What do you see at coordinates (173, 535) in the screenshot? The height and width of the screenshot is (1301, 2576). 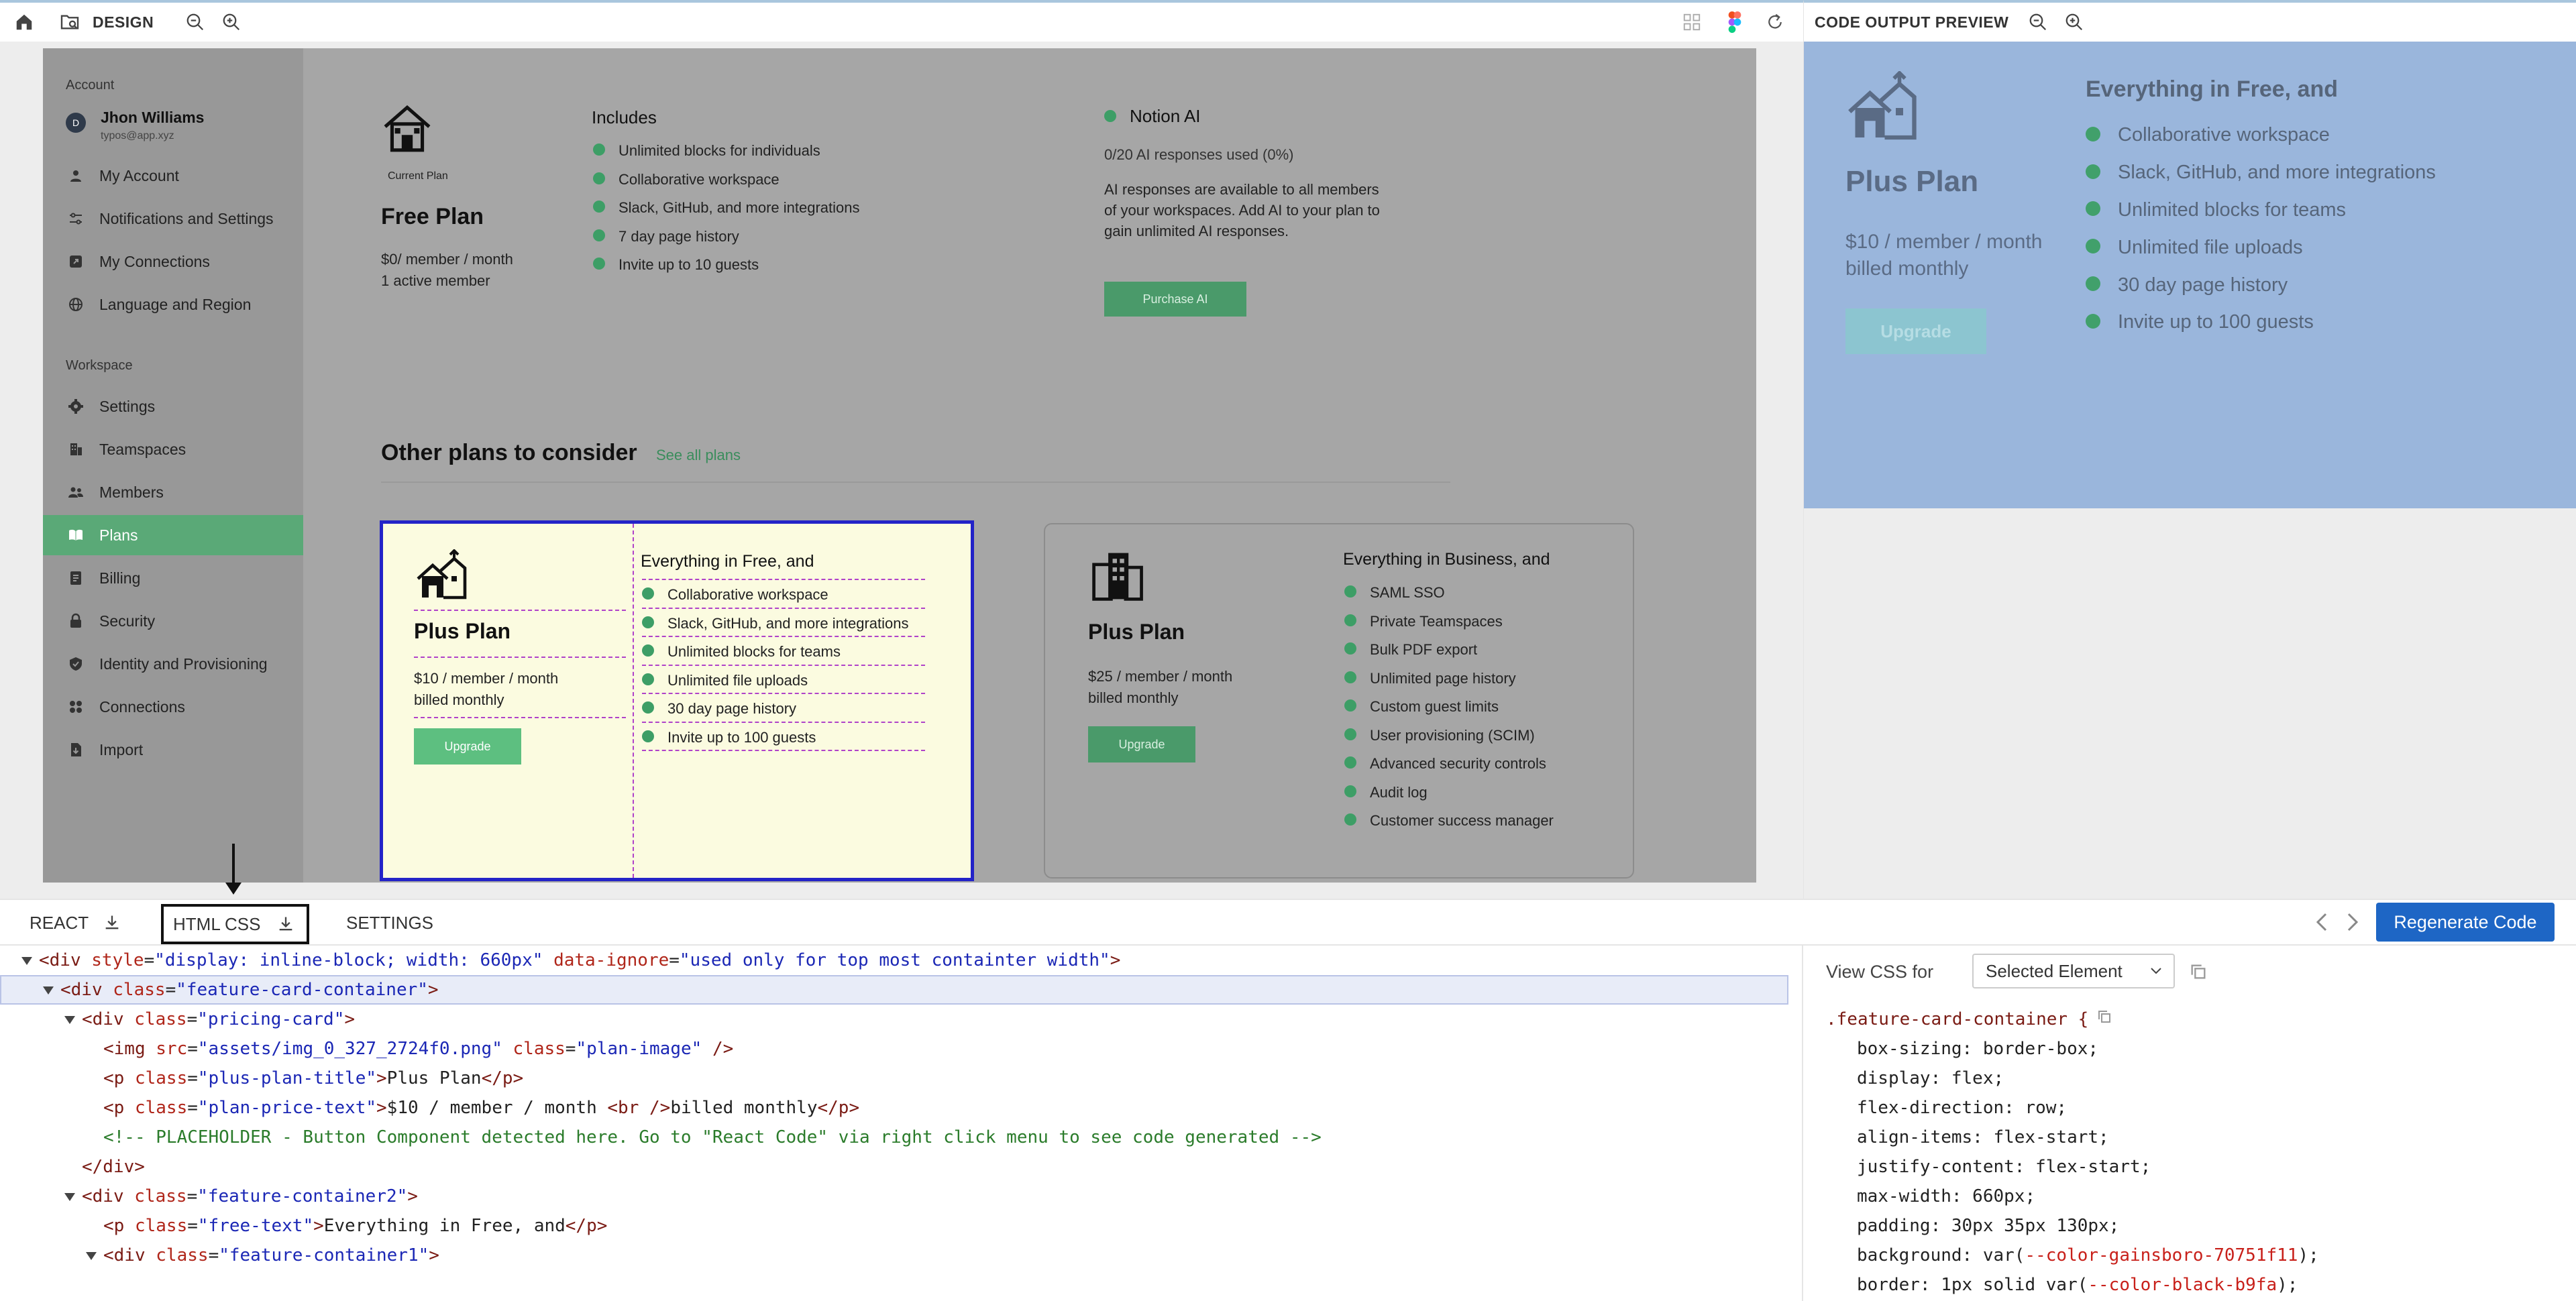 I see `sidebar-item-plans: Plans` at bounding box center [173, 535].